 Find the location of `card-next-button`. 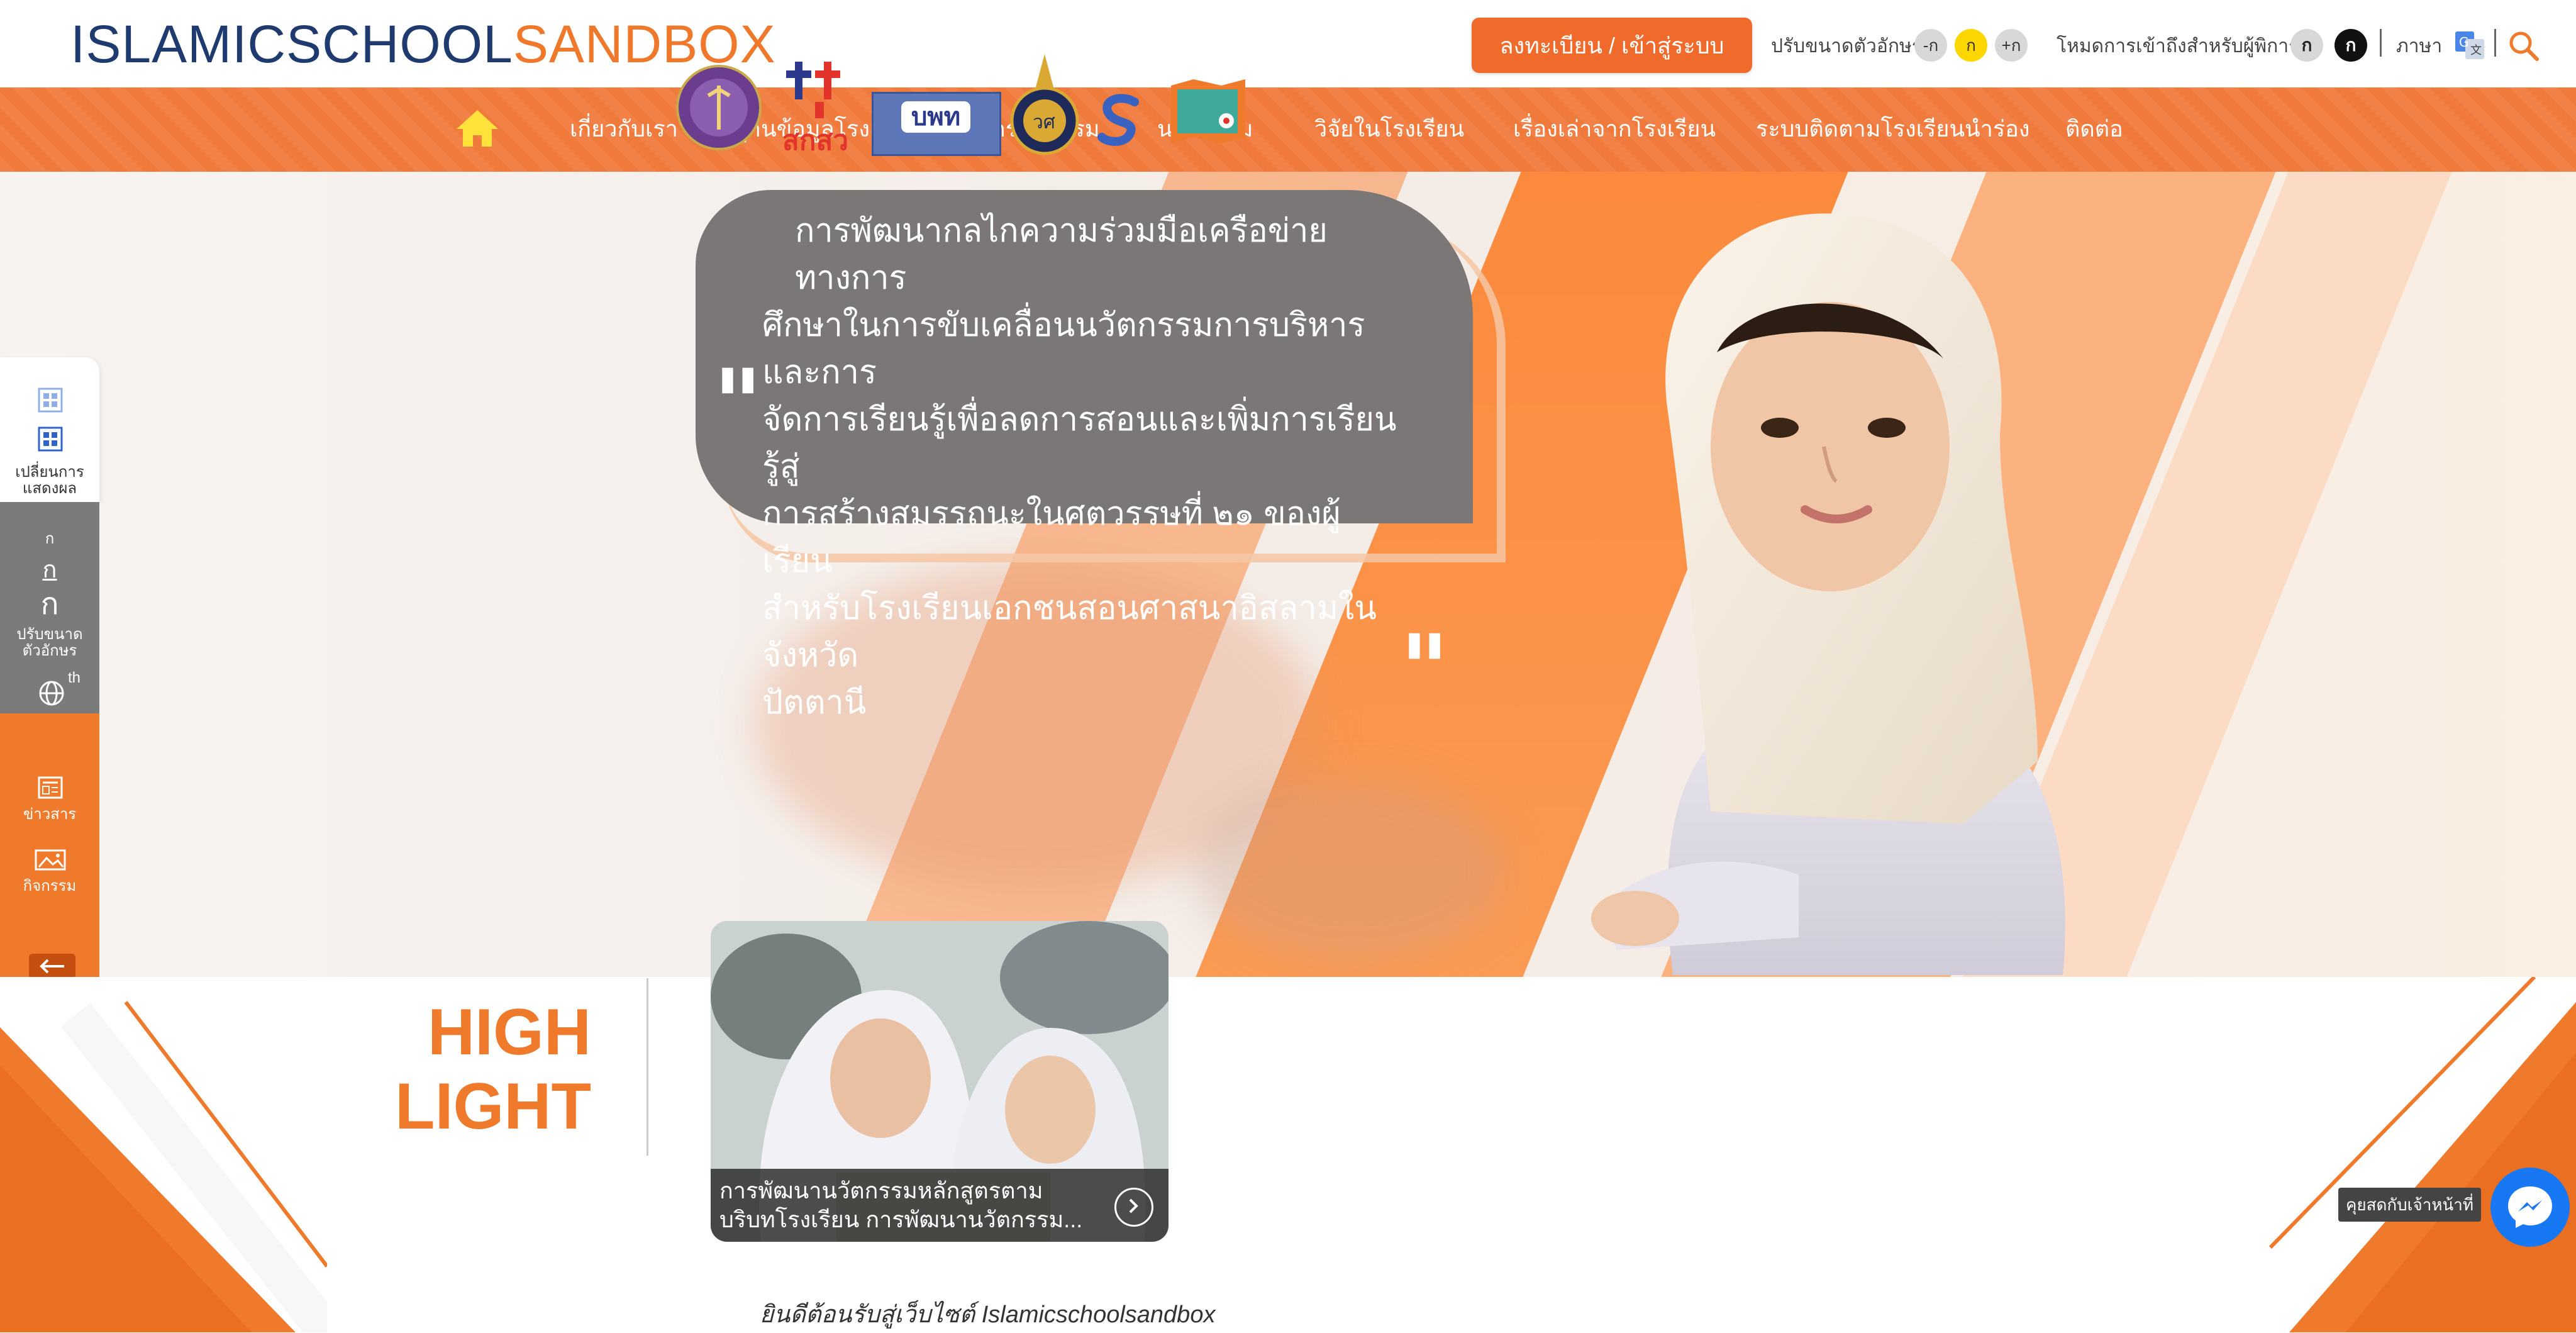

card-next-button is located at coordinates (1133, 1207).